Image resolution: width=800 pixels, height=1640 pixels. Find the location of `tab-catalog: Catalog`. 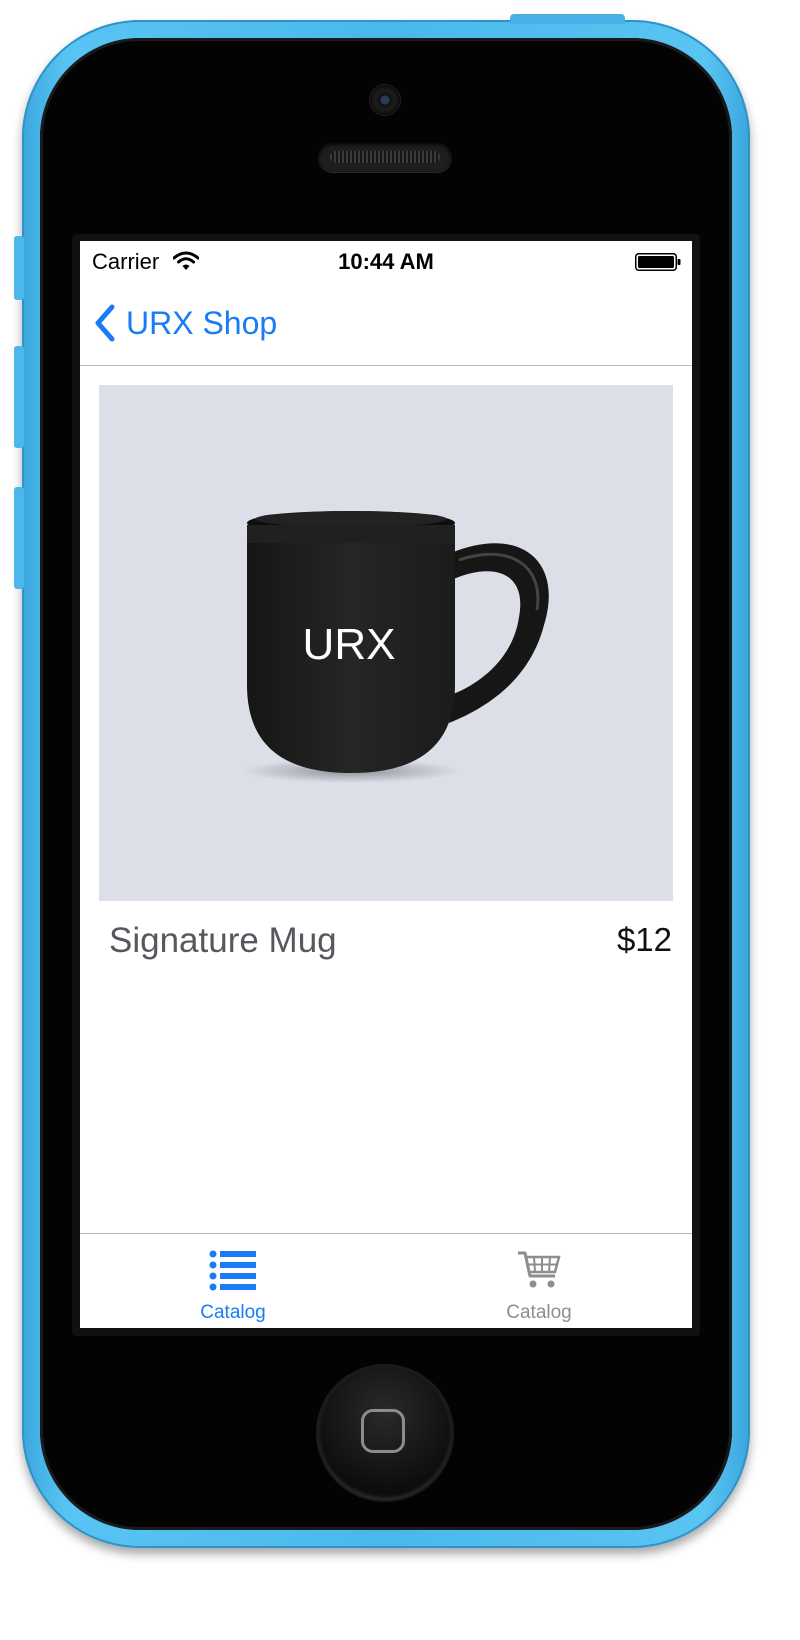

tab-catalog: Catalog is located at coordinates (233, 1281).